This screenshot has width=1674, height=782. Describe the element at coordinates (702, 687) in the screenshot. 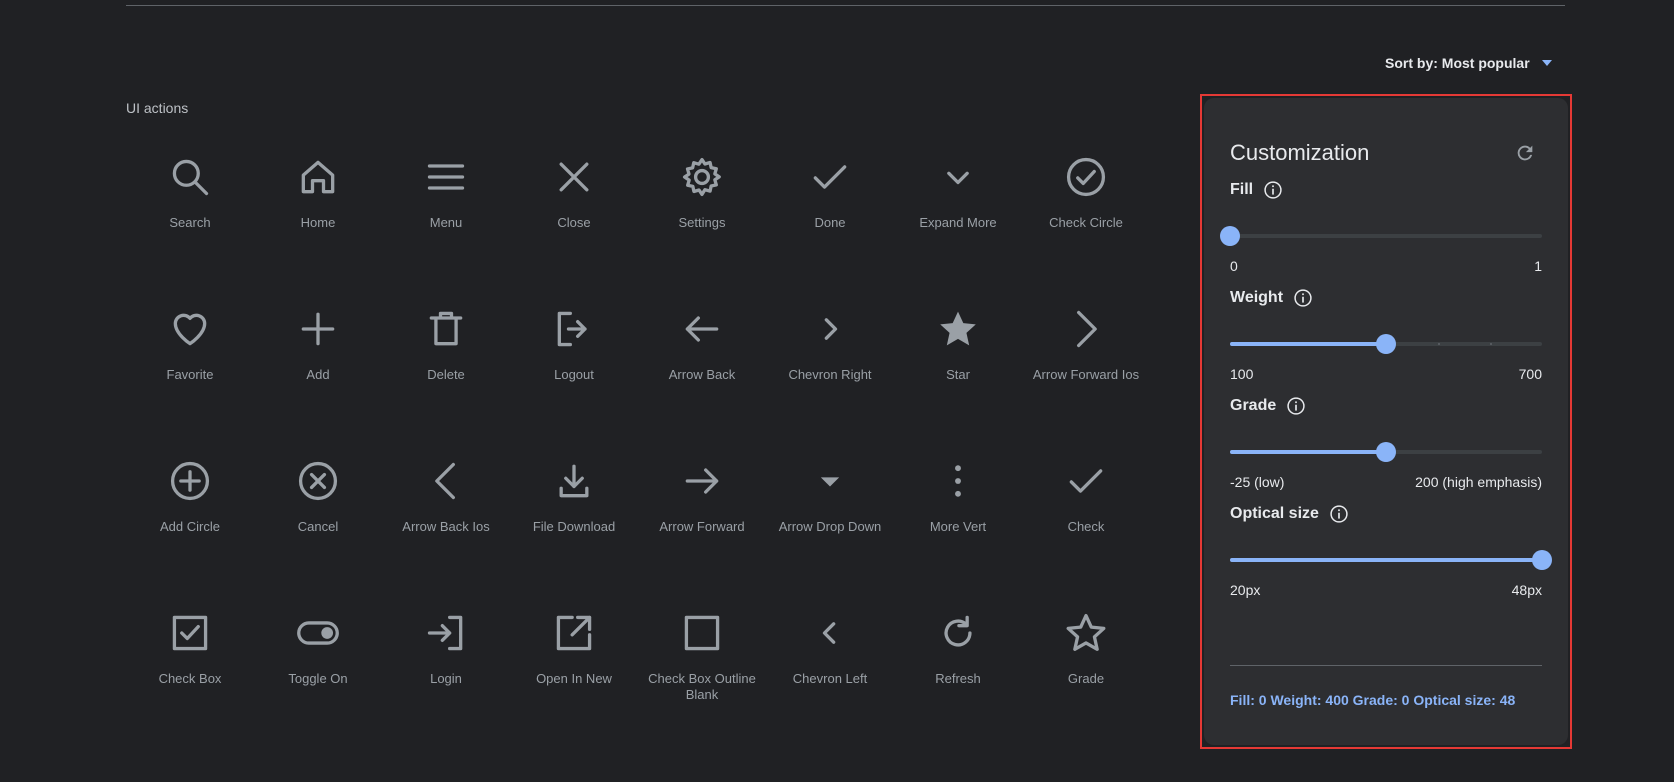

I see `icon-tile-check-box-outline-blank: Check Box Outline Blank` at that location.